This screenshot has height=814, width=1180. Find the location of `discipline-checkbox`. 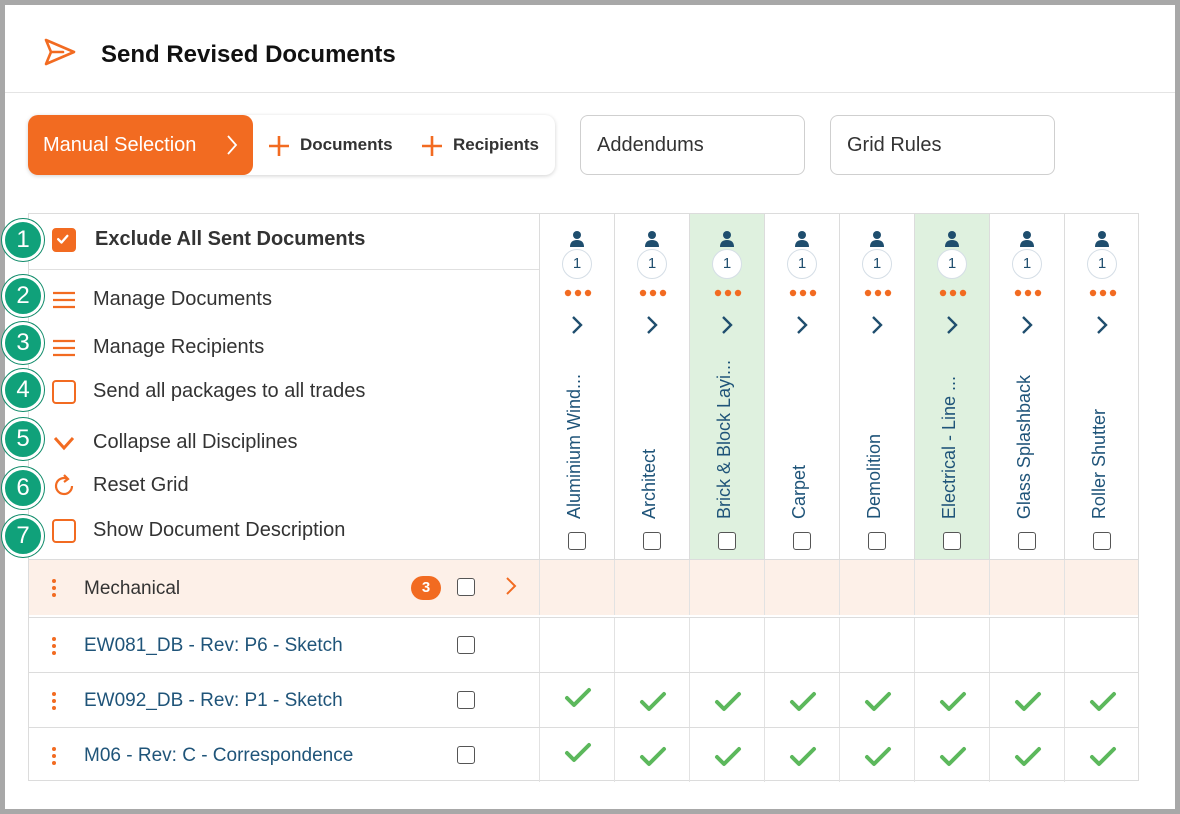

discipline-checkbox is located at coordinates (466, 587).